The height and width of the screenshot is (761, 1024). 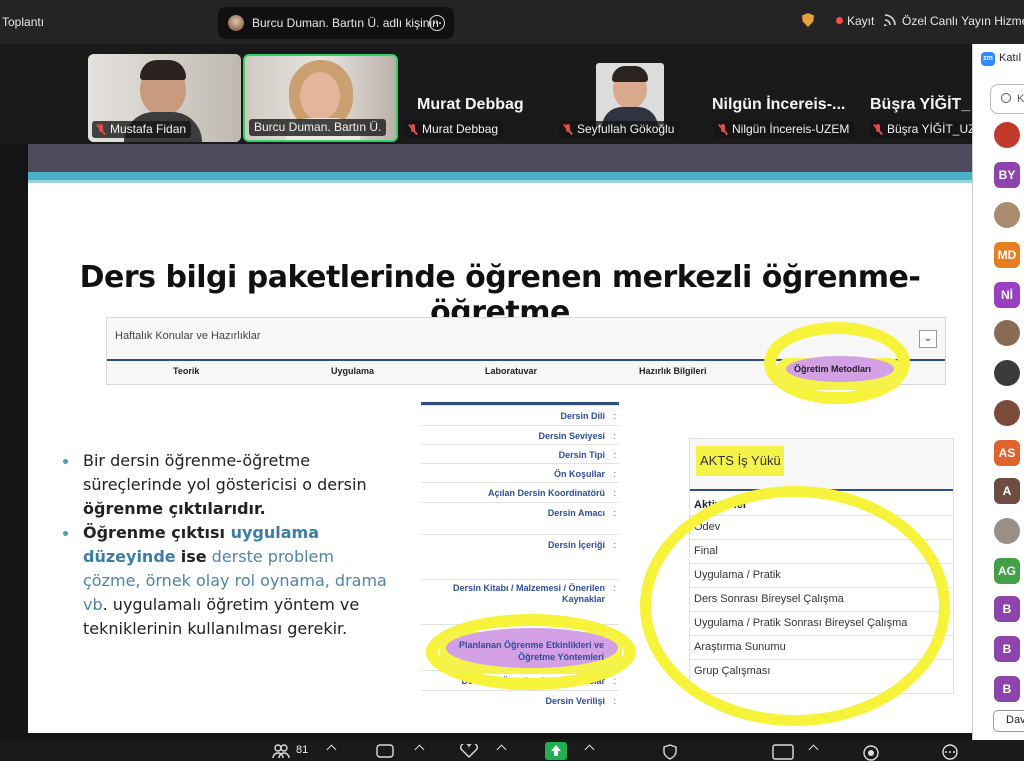 I want to click on course-row: Dersin Amacı:, so click(x=520, y=518).